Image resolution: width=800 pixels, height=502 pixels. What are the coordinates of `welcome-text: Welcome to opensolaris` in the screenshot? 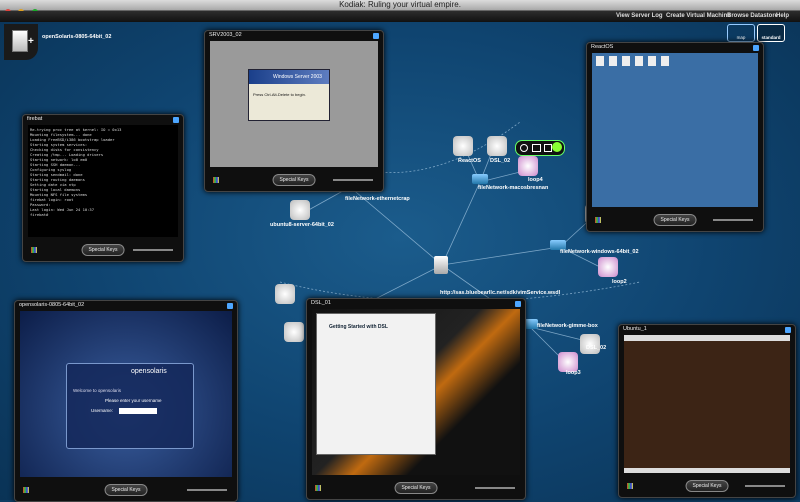 It's located at (97, 390).